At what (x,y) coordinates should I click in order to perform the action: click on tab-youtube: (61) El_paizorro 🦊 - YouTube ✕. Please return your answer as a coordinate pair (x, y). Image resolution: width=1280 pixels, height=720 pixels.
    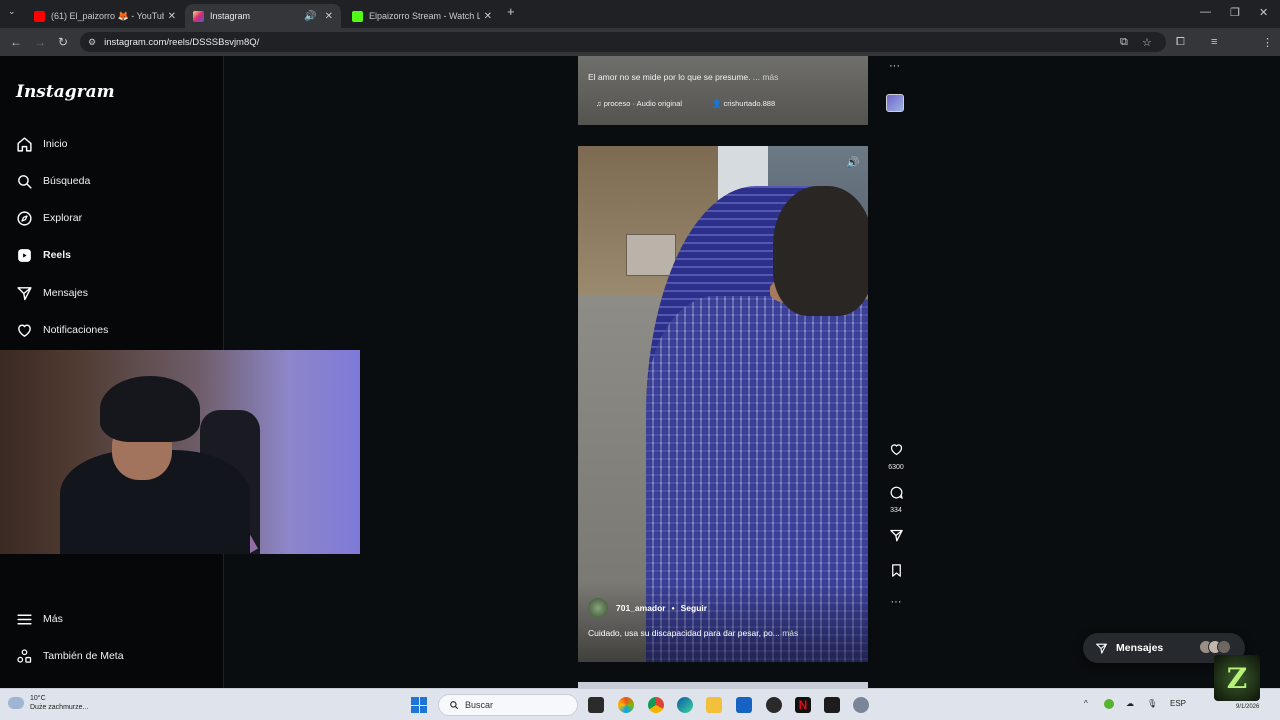
    Looking at the image, I should click on (105, 16).